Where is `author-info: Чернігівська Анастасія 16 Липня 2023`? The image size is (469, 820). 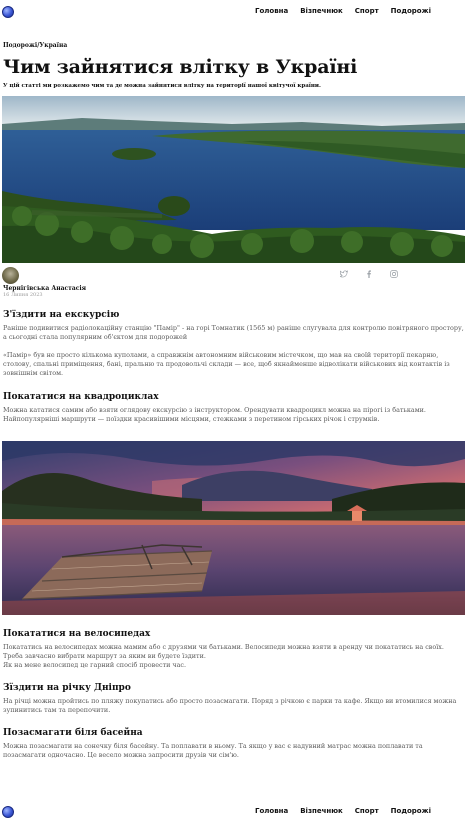
author-info: Чернігівська Анастасія 16 Липня 2023 is located at coordinates (233, 283).